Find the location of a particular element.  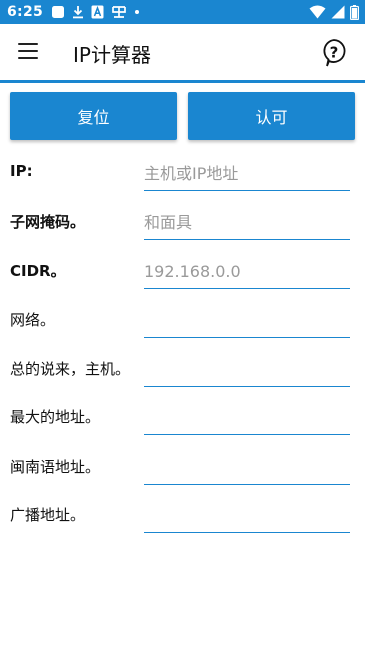

cidr-input is located at coordinates (247, 269).